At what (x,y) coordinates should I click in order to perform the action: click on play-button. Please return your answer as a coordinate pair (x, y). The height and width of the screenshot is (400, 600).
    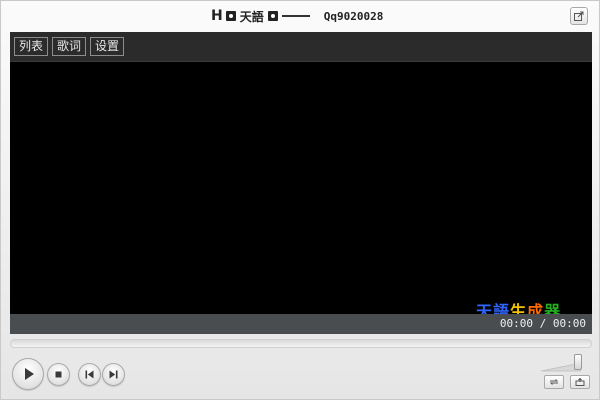
    Looking at the image, I should click on (28, 374).